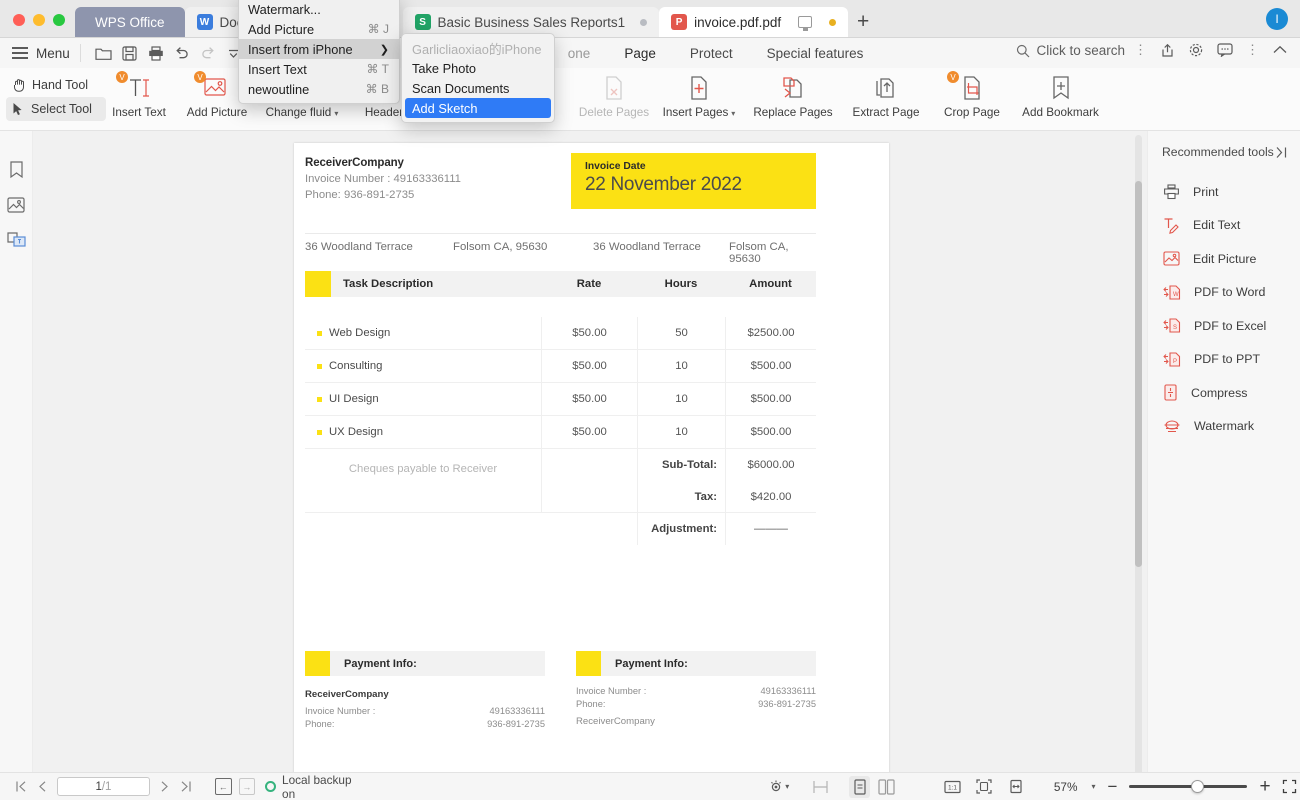 Image resolution: width=1300 pixels, height=800 pixels. I want to click on ribbon-add-bookmark: Add Bookmark, so click(1060, 96).